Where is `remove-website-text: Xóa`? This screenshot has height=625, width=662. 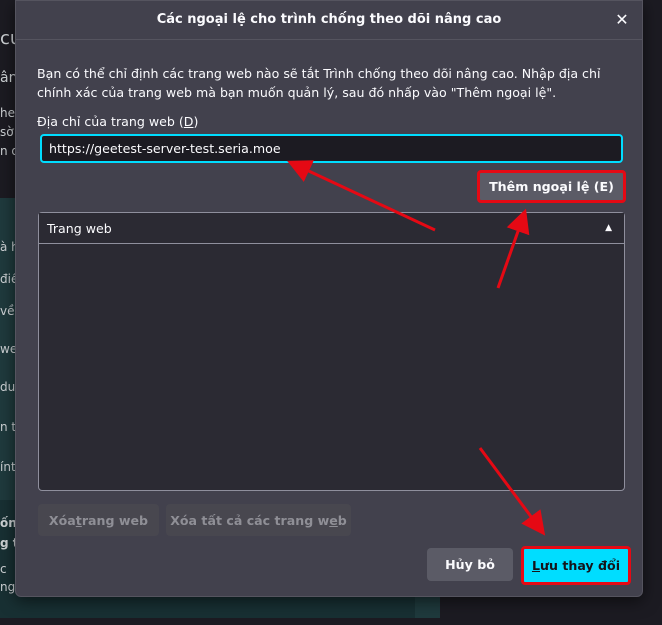 remove-website-text: Xóa is located at coordinates (62, 520).